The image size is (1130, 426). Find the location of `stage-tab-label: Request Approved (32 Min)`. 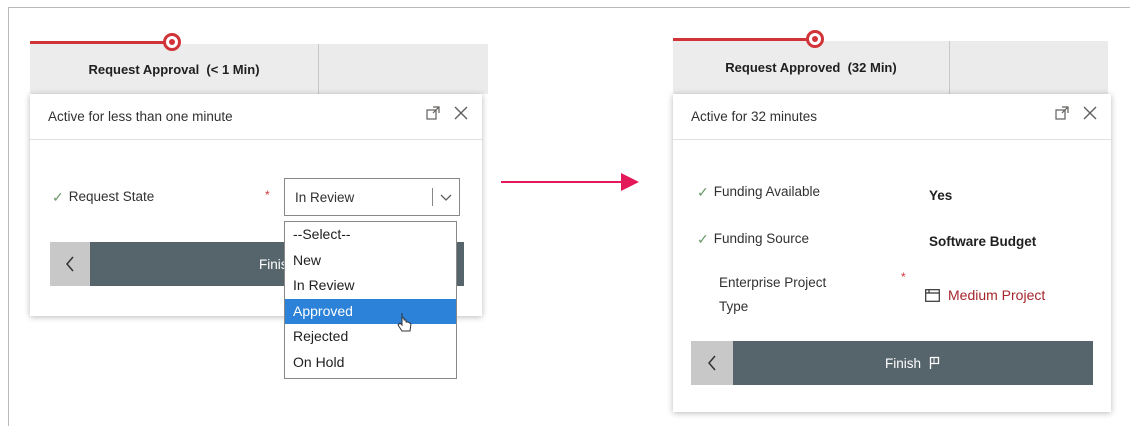

stage-tab-label: Request Approved (32 Min) is located at coordinates (811, 67).